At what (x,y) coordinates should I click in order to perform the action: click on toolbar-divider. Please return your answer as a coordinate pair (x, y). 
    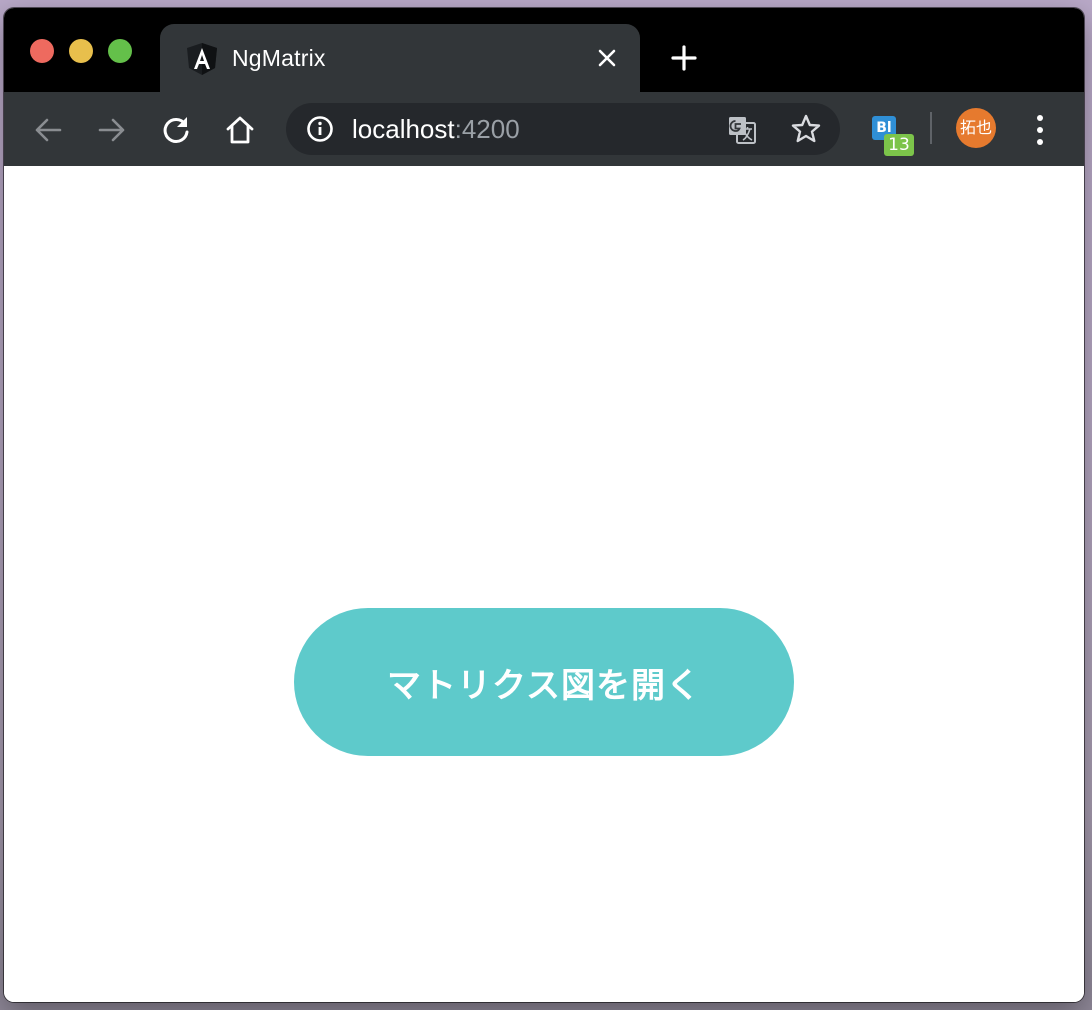
    Looking at the image, I should click on (931, 128).